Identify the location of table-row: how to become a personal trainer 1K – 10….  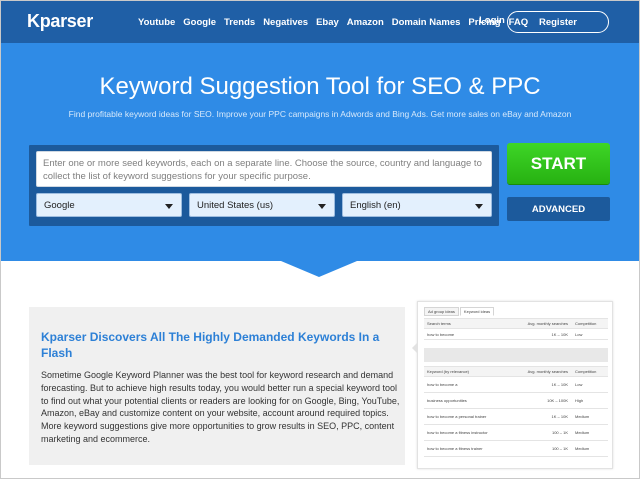
(516, 417).